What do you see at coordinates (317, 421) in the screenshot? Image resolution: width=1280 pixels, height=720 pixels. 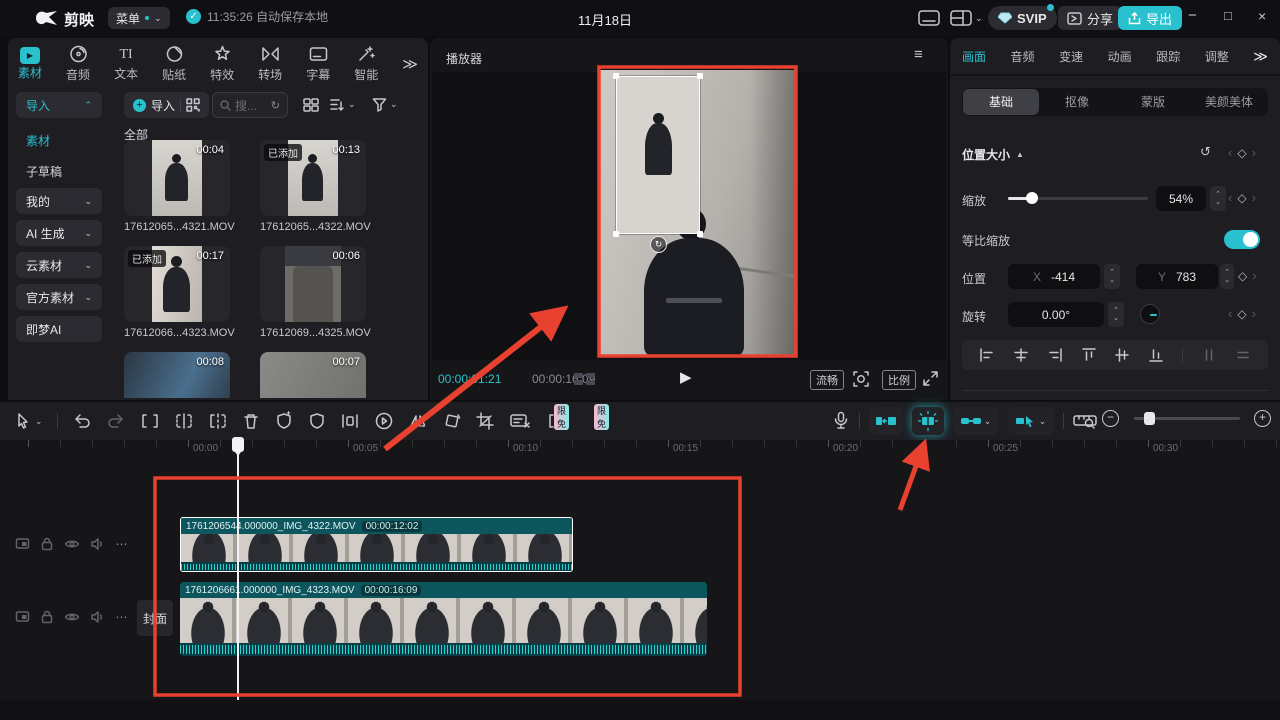 I see `mask-shield-icon` at bounding box center [317, 421].